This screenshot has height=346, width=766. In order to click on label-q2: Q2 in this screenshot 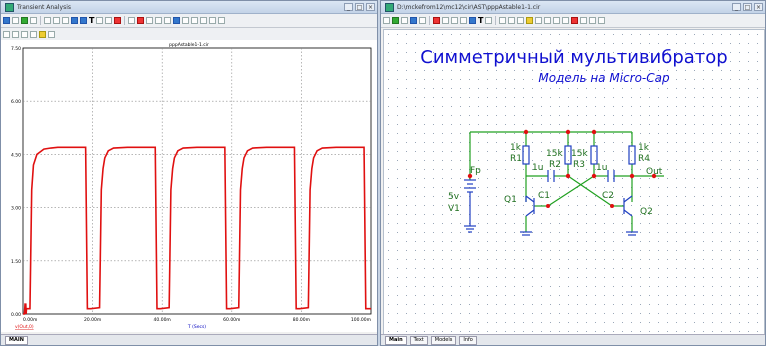, I will do `click(646, 212)`.